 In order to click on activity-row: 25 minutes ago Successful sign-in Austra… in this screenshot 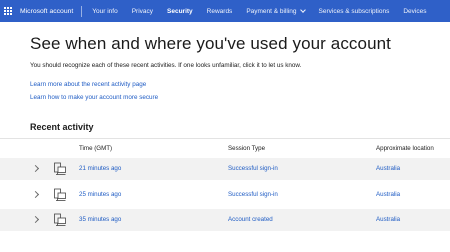, I will do `click(225, 195)`.